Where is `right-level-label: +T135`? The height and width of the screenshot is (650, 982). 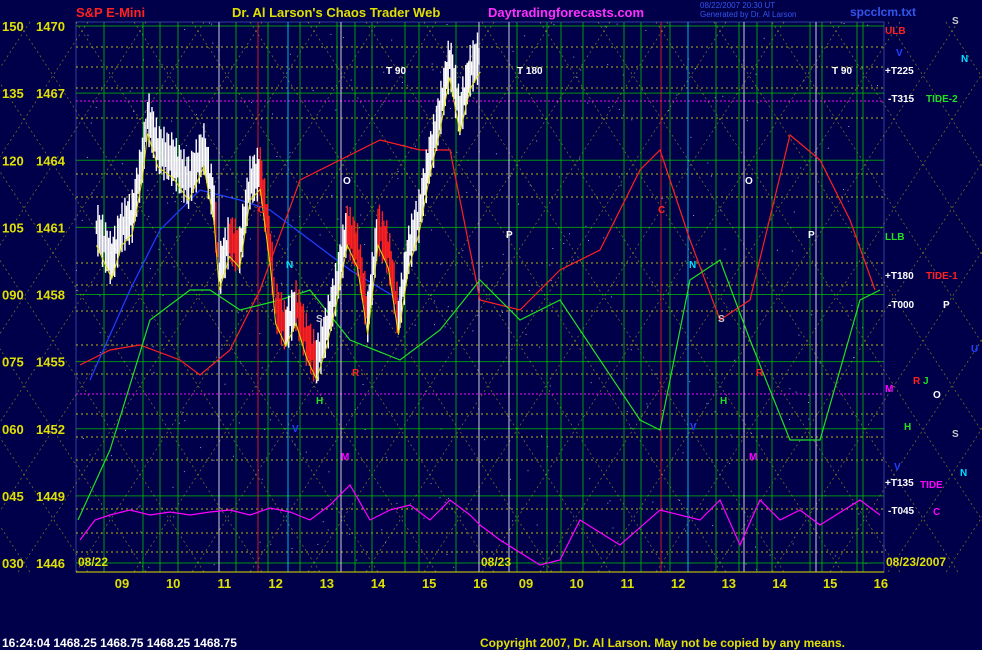
right-level-label: +T135 is located at coordinates (899, 483).